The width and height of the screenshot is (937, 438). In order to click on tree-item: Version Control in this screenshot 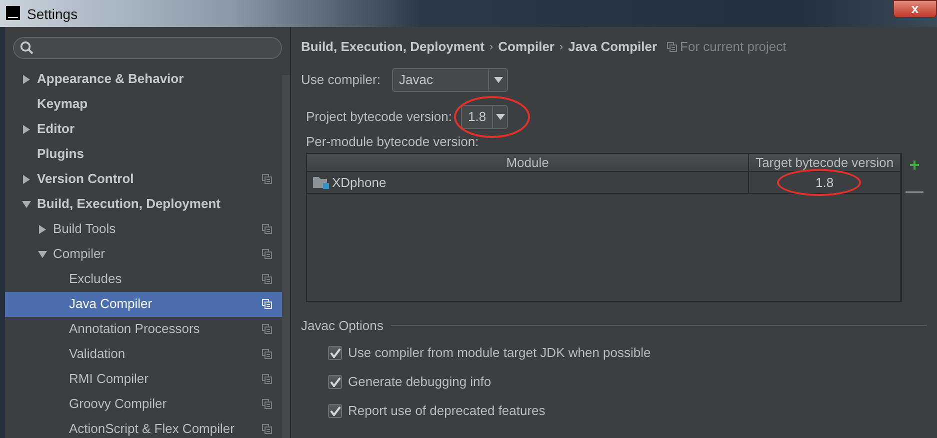, I will do `click(143, 179)`.